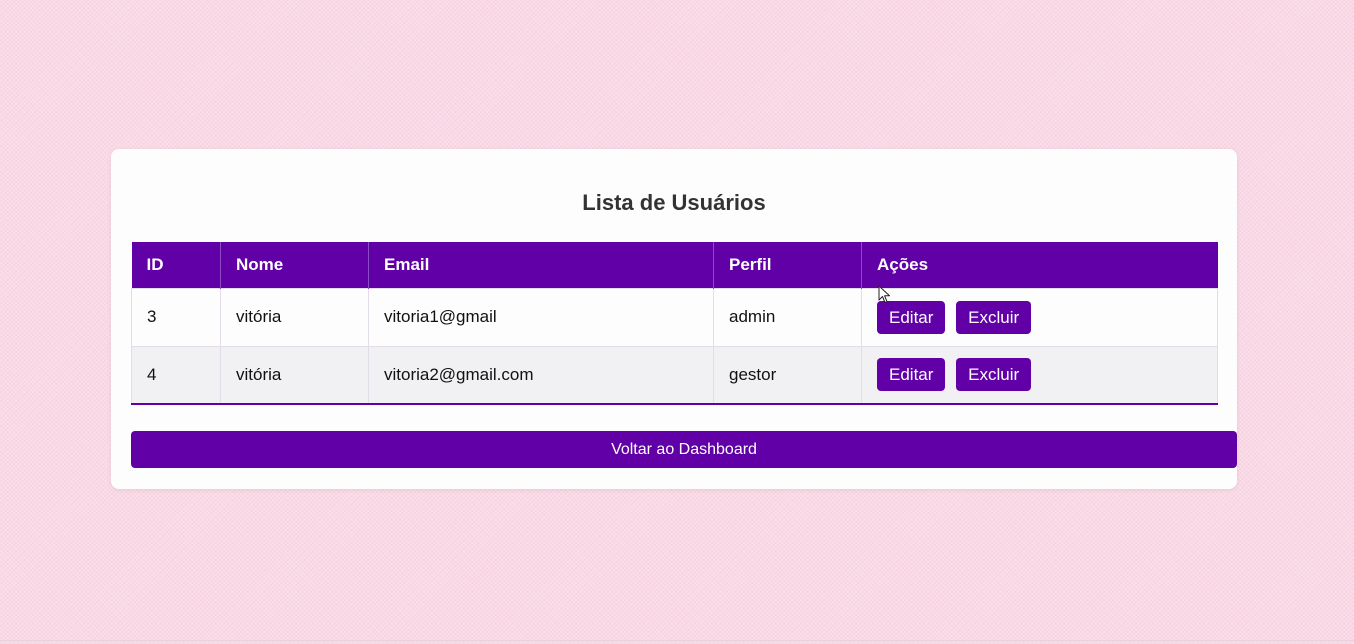 The width and height of the screenshot is (1354, 644). Describe the element at coordinates (684, 449) in the screenshot. I see `back-to-dashboard-button: Voltar ao Dashboard` at that location.